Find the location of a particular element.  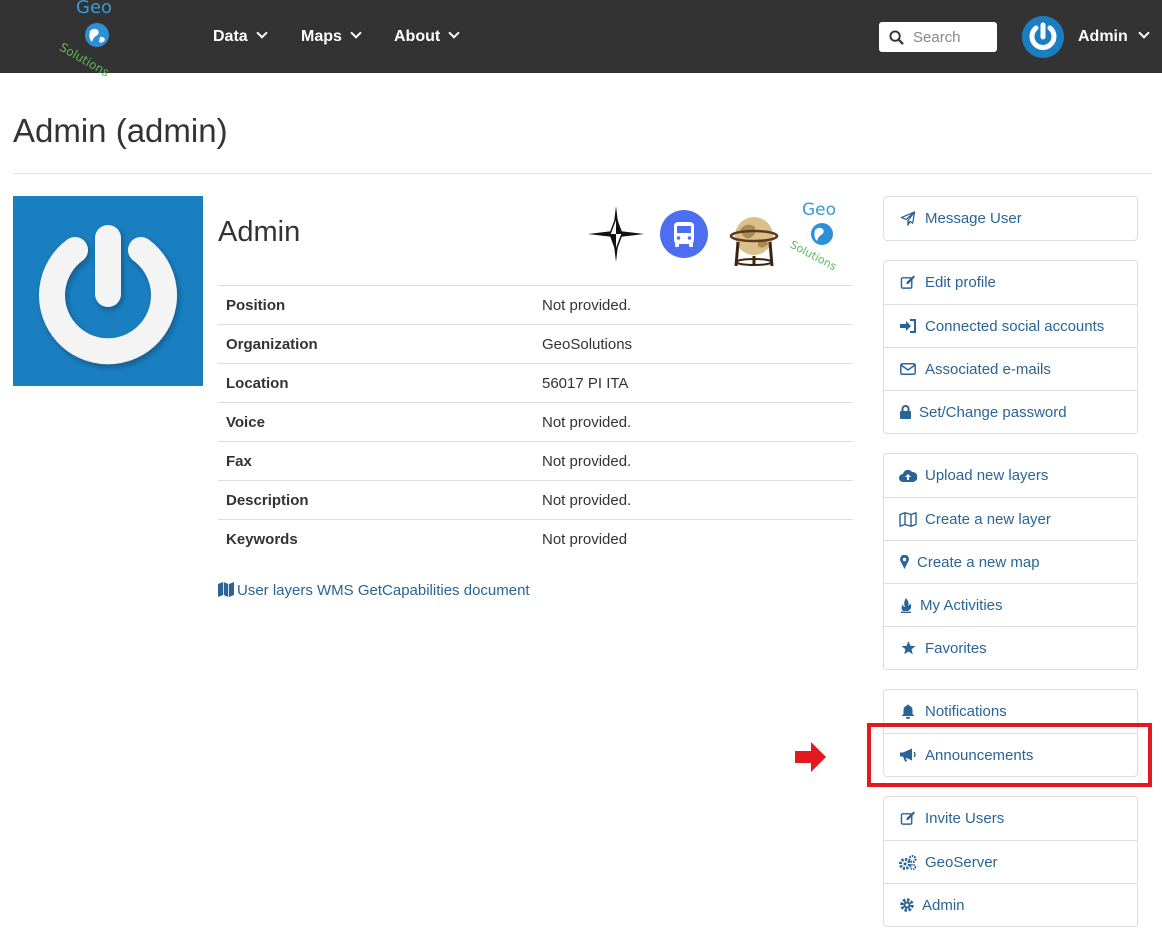

nav-menu-maps-label: Maps is located at coordinates (321, 36).